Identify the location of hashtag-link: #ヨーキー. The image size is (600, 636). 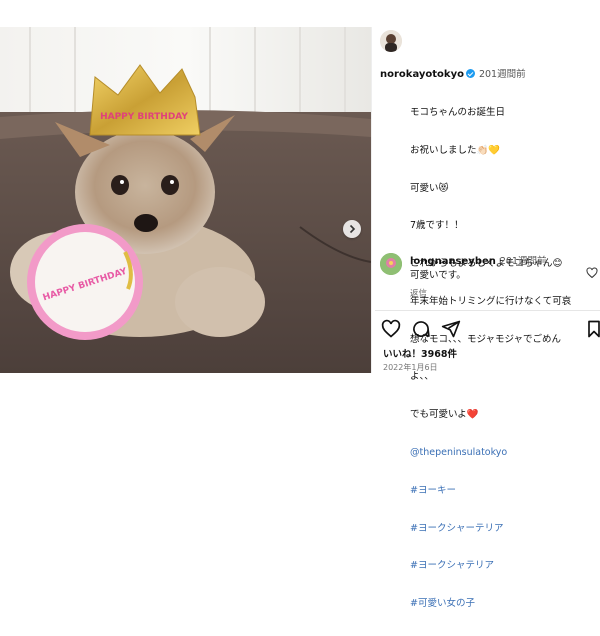
(505, 491).